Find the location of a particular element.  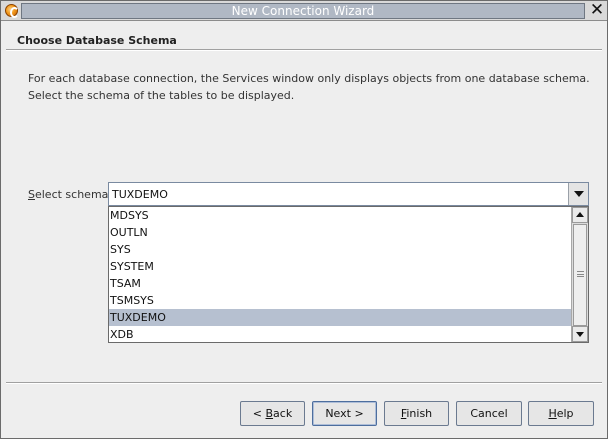

scroll-up-button is located at coordinates (580, 215).